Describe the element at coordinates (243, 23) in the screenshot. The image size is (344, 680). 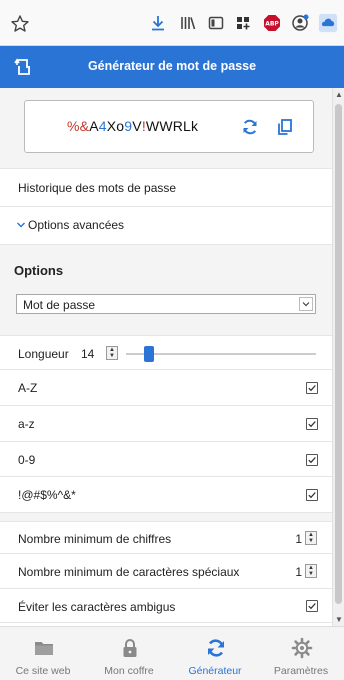
I see `extensions-grid-icon` at that location.